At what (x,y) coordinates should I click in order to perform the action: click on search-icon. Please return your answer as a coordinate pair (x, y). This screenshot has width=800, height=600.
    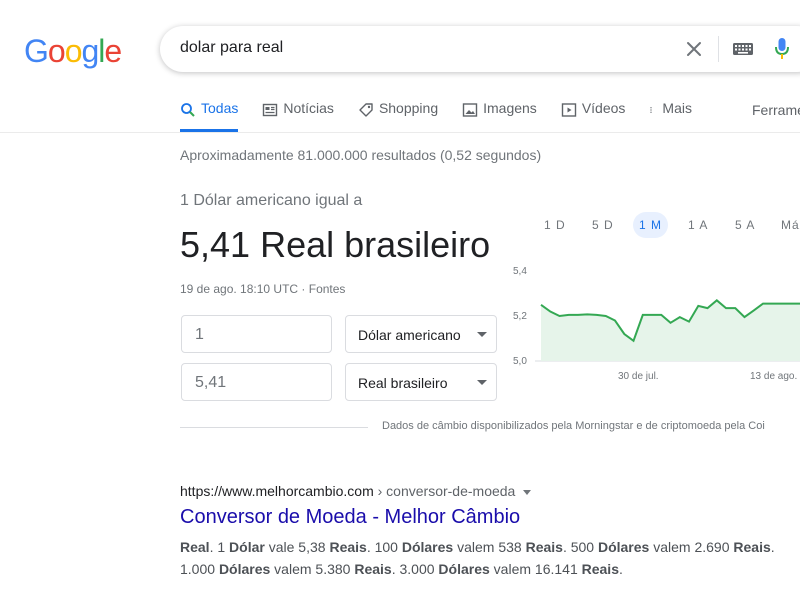
    Looking at the image, I should click on (188, 110).